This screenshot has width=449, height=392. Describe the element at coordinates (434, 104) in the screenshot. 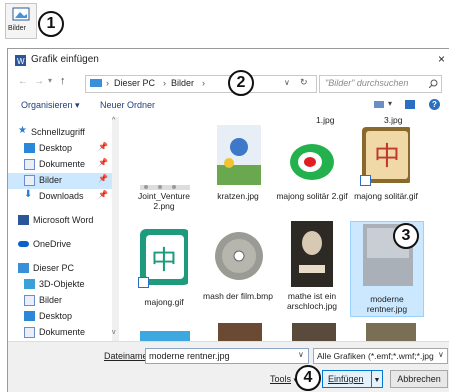

I see `help-icon: ?` at that location.